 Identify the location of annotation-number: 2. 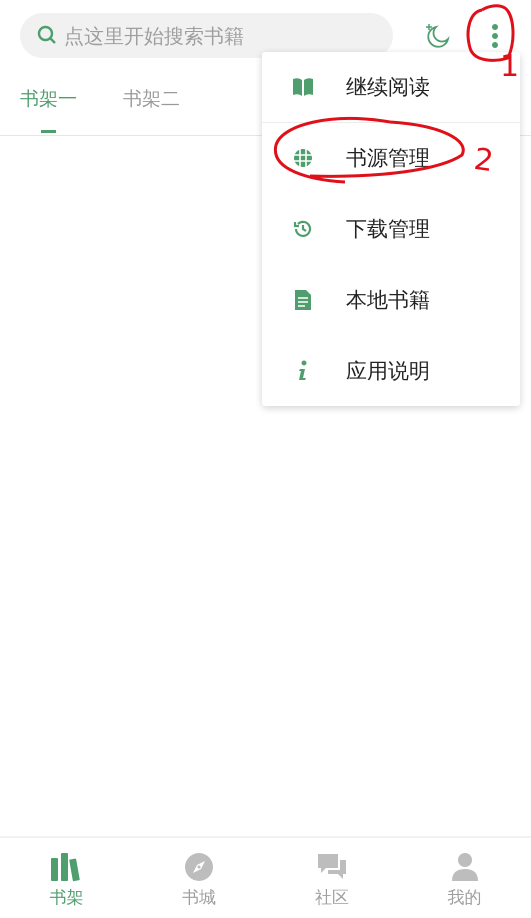
(484, 161).